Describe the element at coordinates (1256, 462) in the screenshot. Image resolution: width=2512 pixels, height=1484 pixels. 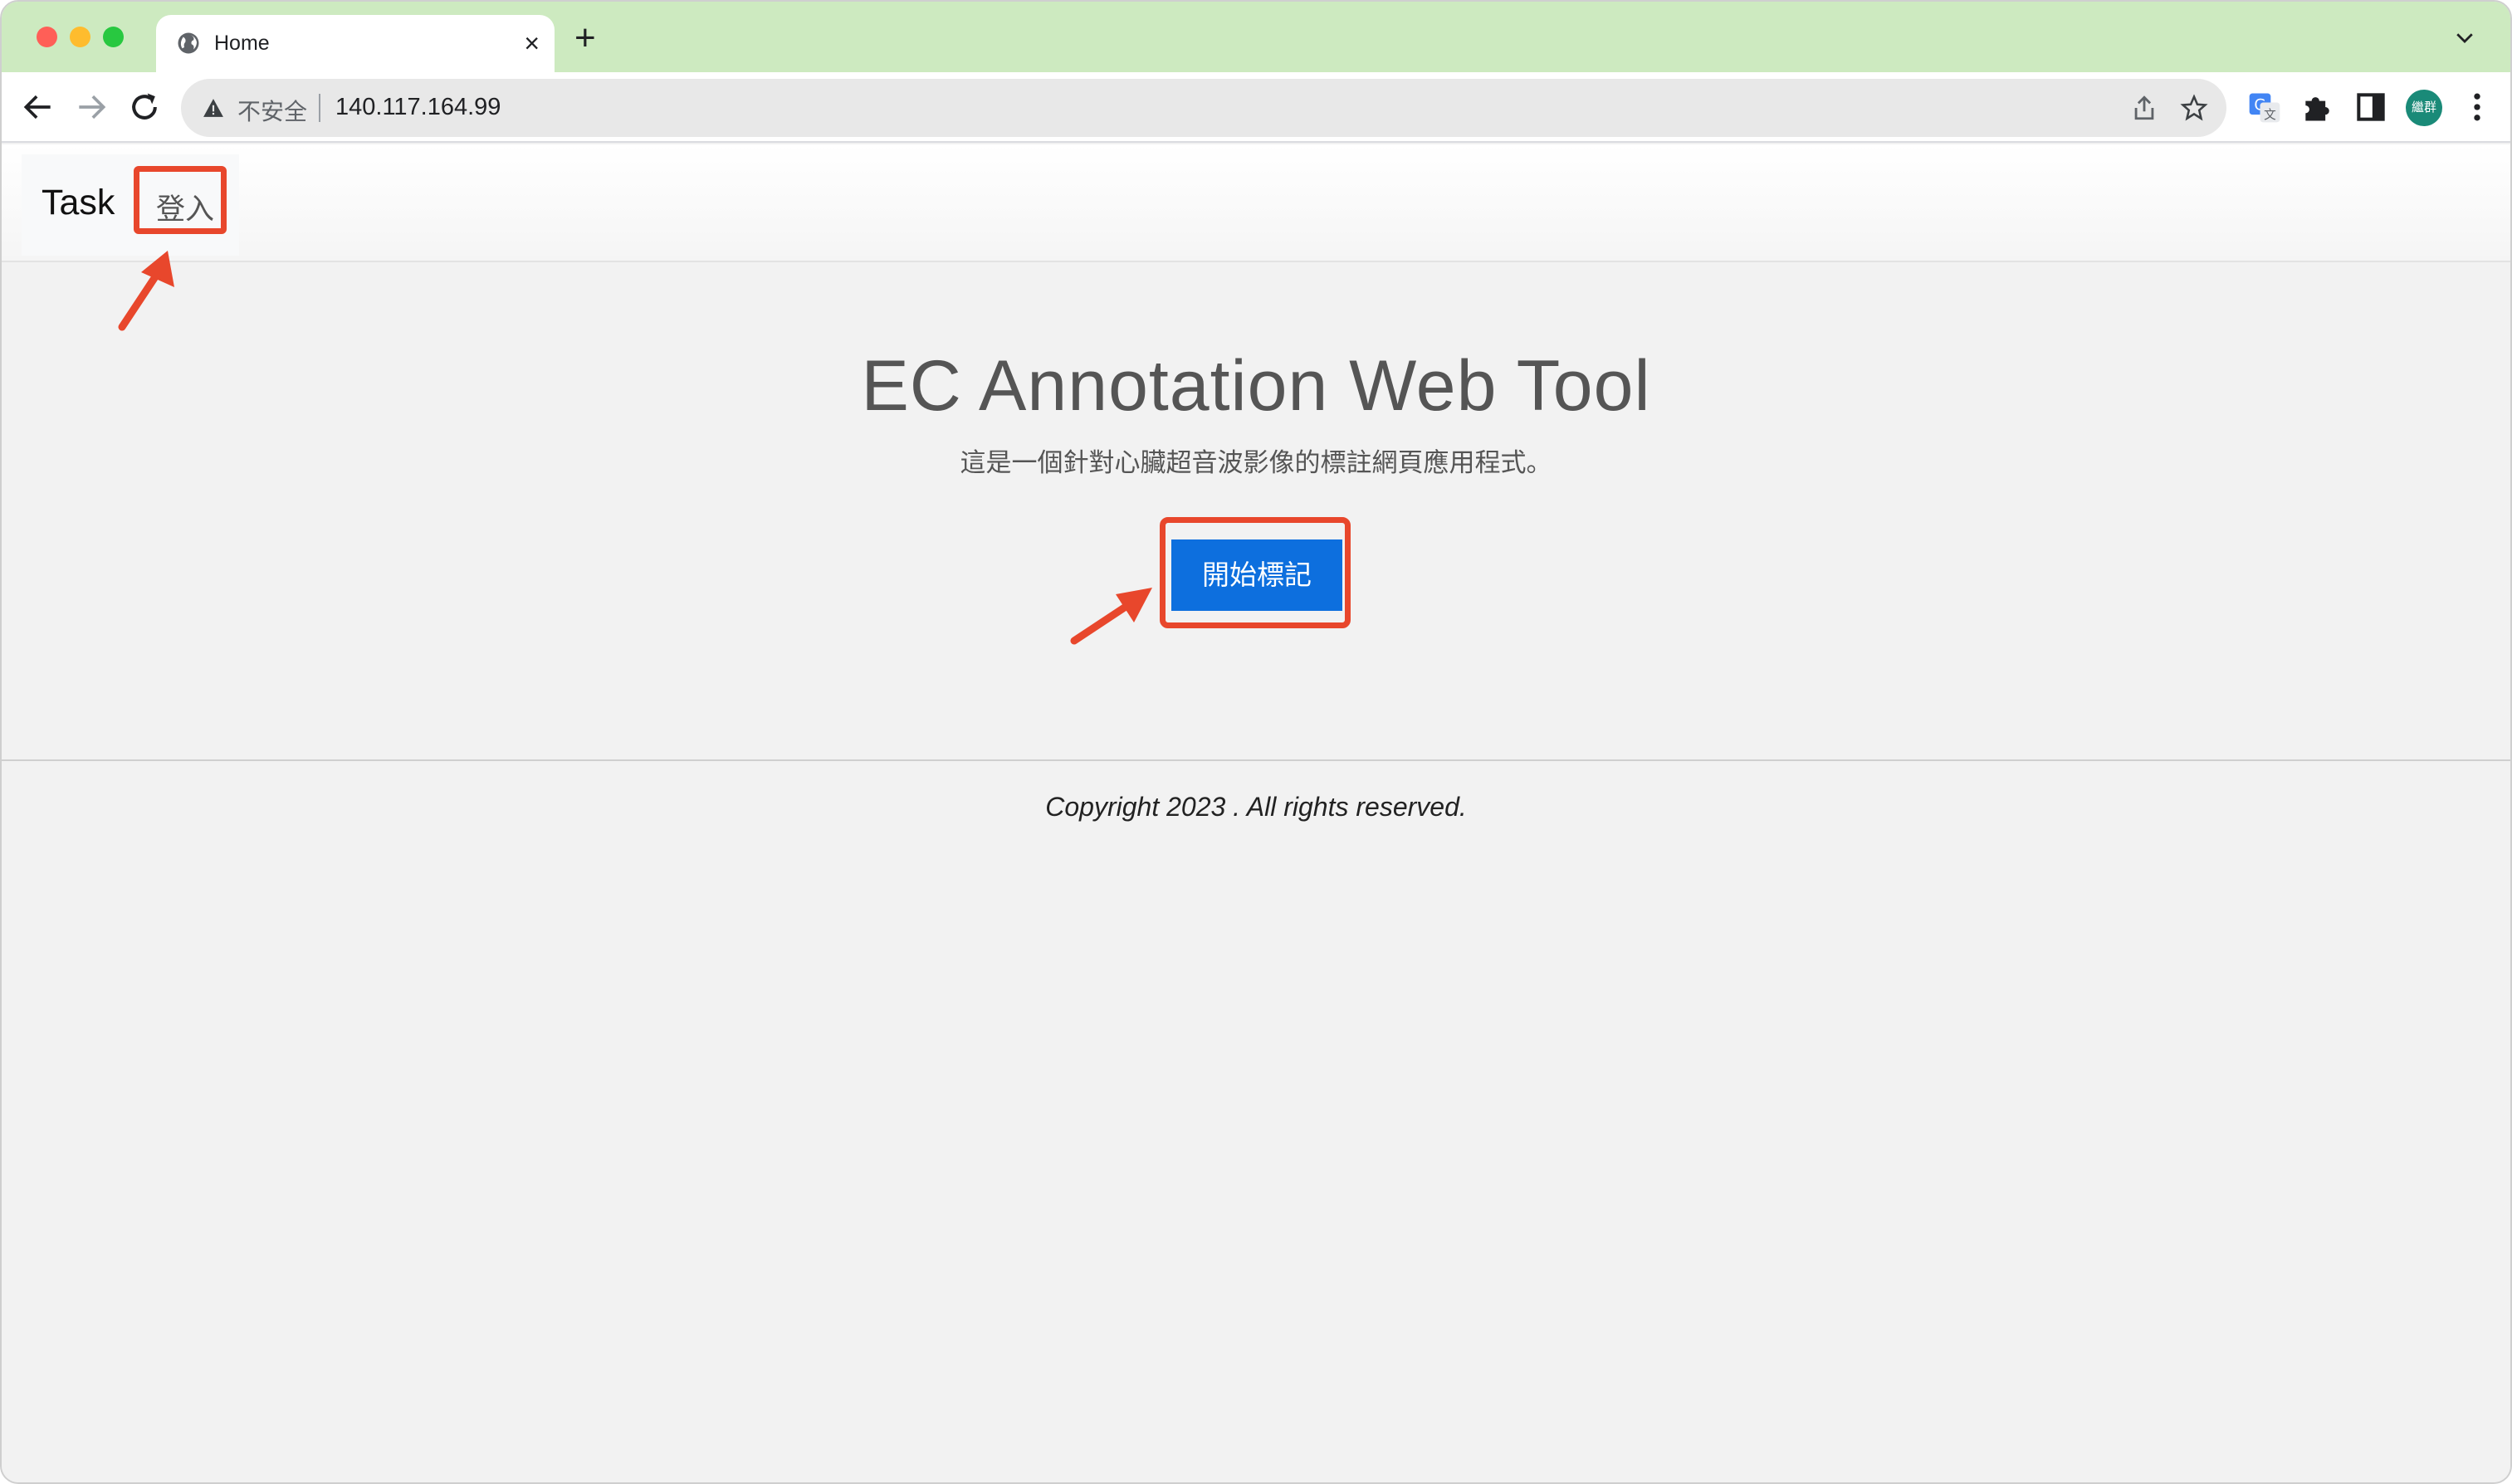
I see `page-subtitle: 這是一個針對心臟超音波影像的標註網頁應用程式。` at that location.